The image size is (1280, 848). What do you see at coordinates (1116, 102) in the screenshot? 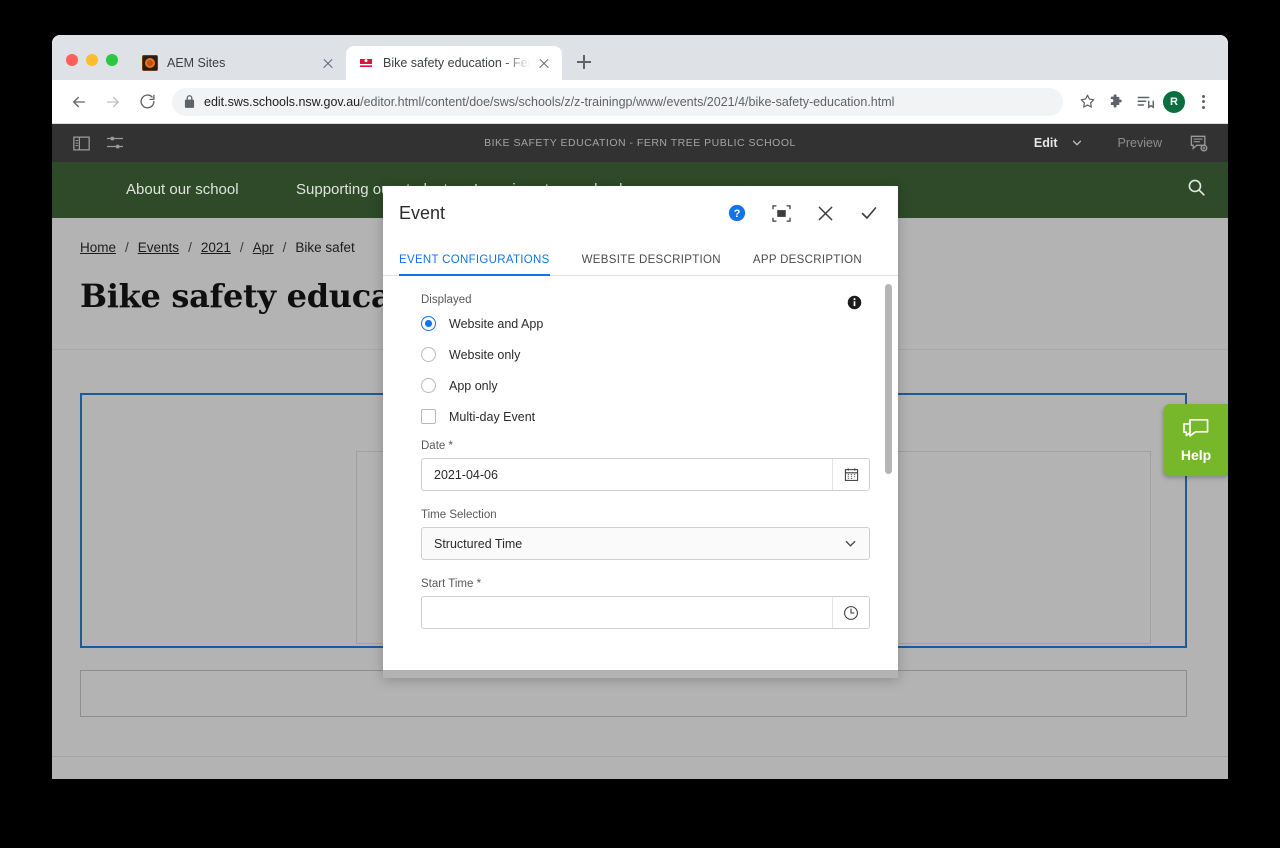
I see `puzzle-piece-icon` at bounding box center [1116, 102].